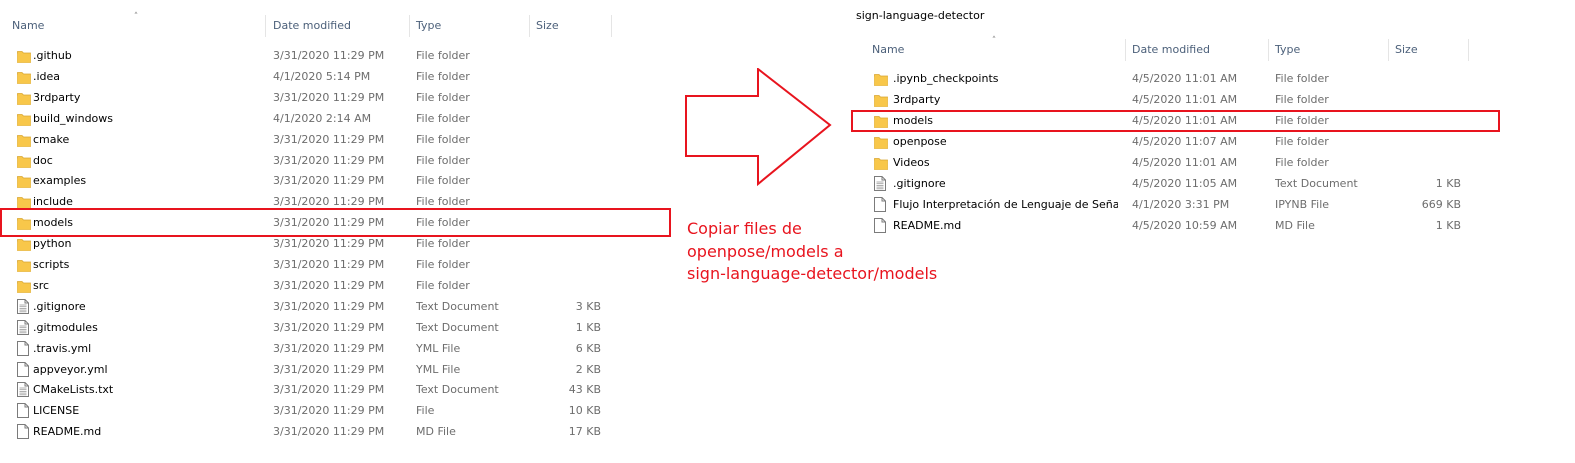 Image resolution: width=1575 pixels, height=463 pixels. Describe the element at coordinates (52, 55) in the screenshot. I see `file-name: .github` at that location.